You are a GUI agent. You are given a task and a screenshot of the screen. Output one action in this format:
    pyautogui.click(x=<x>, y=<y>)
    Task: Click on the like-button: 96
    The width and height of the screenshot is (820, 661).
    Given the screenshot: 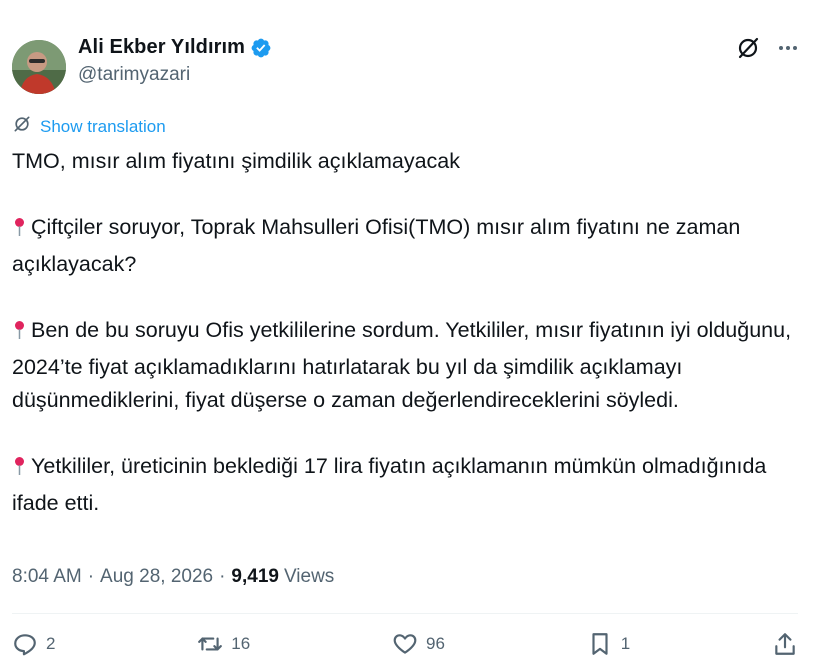 What is the action you would take?
    pyautogui.click(x=418, y=644)
    